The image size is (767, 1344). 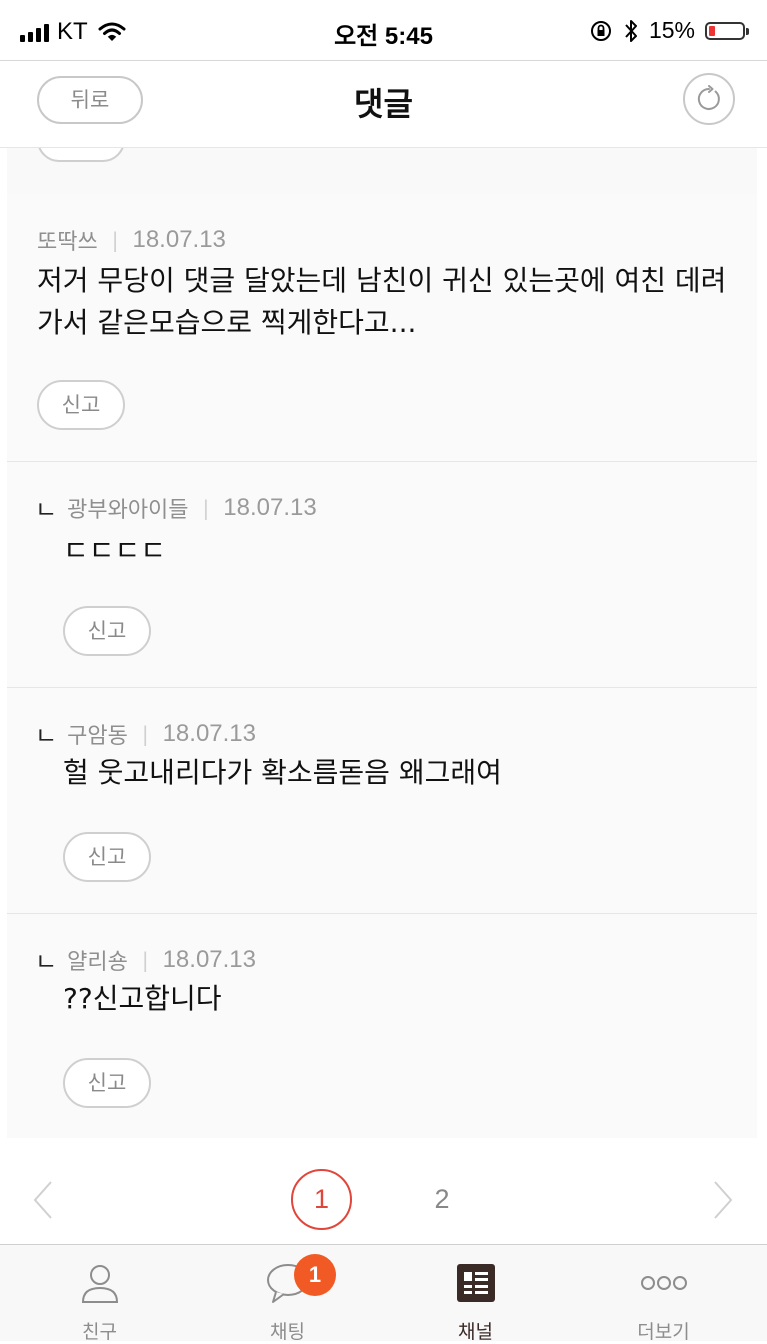 What do you see at coordinates (383, 1190) in the screenshot?
I see `pagination: 1 2` at bounding box center [383, 1190].